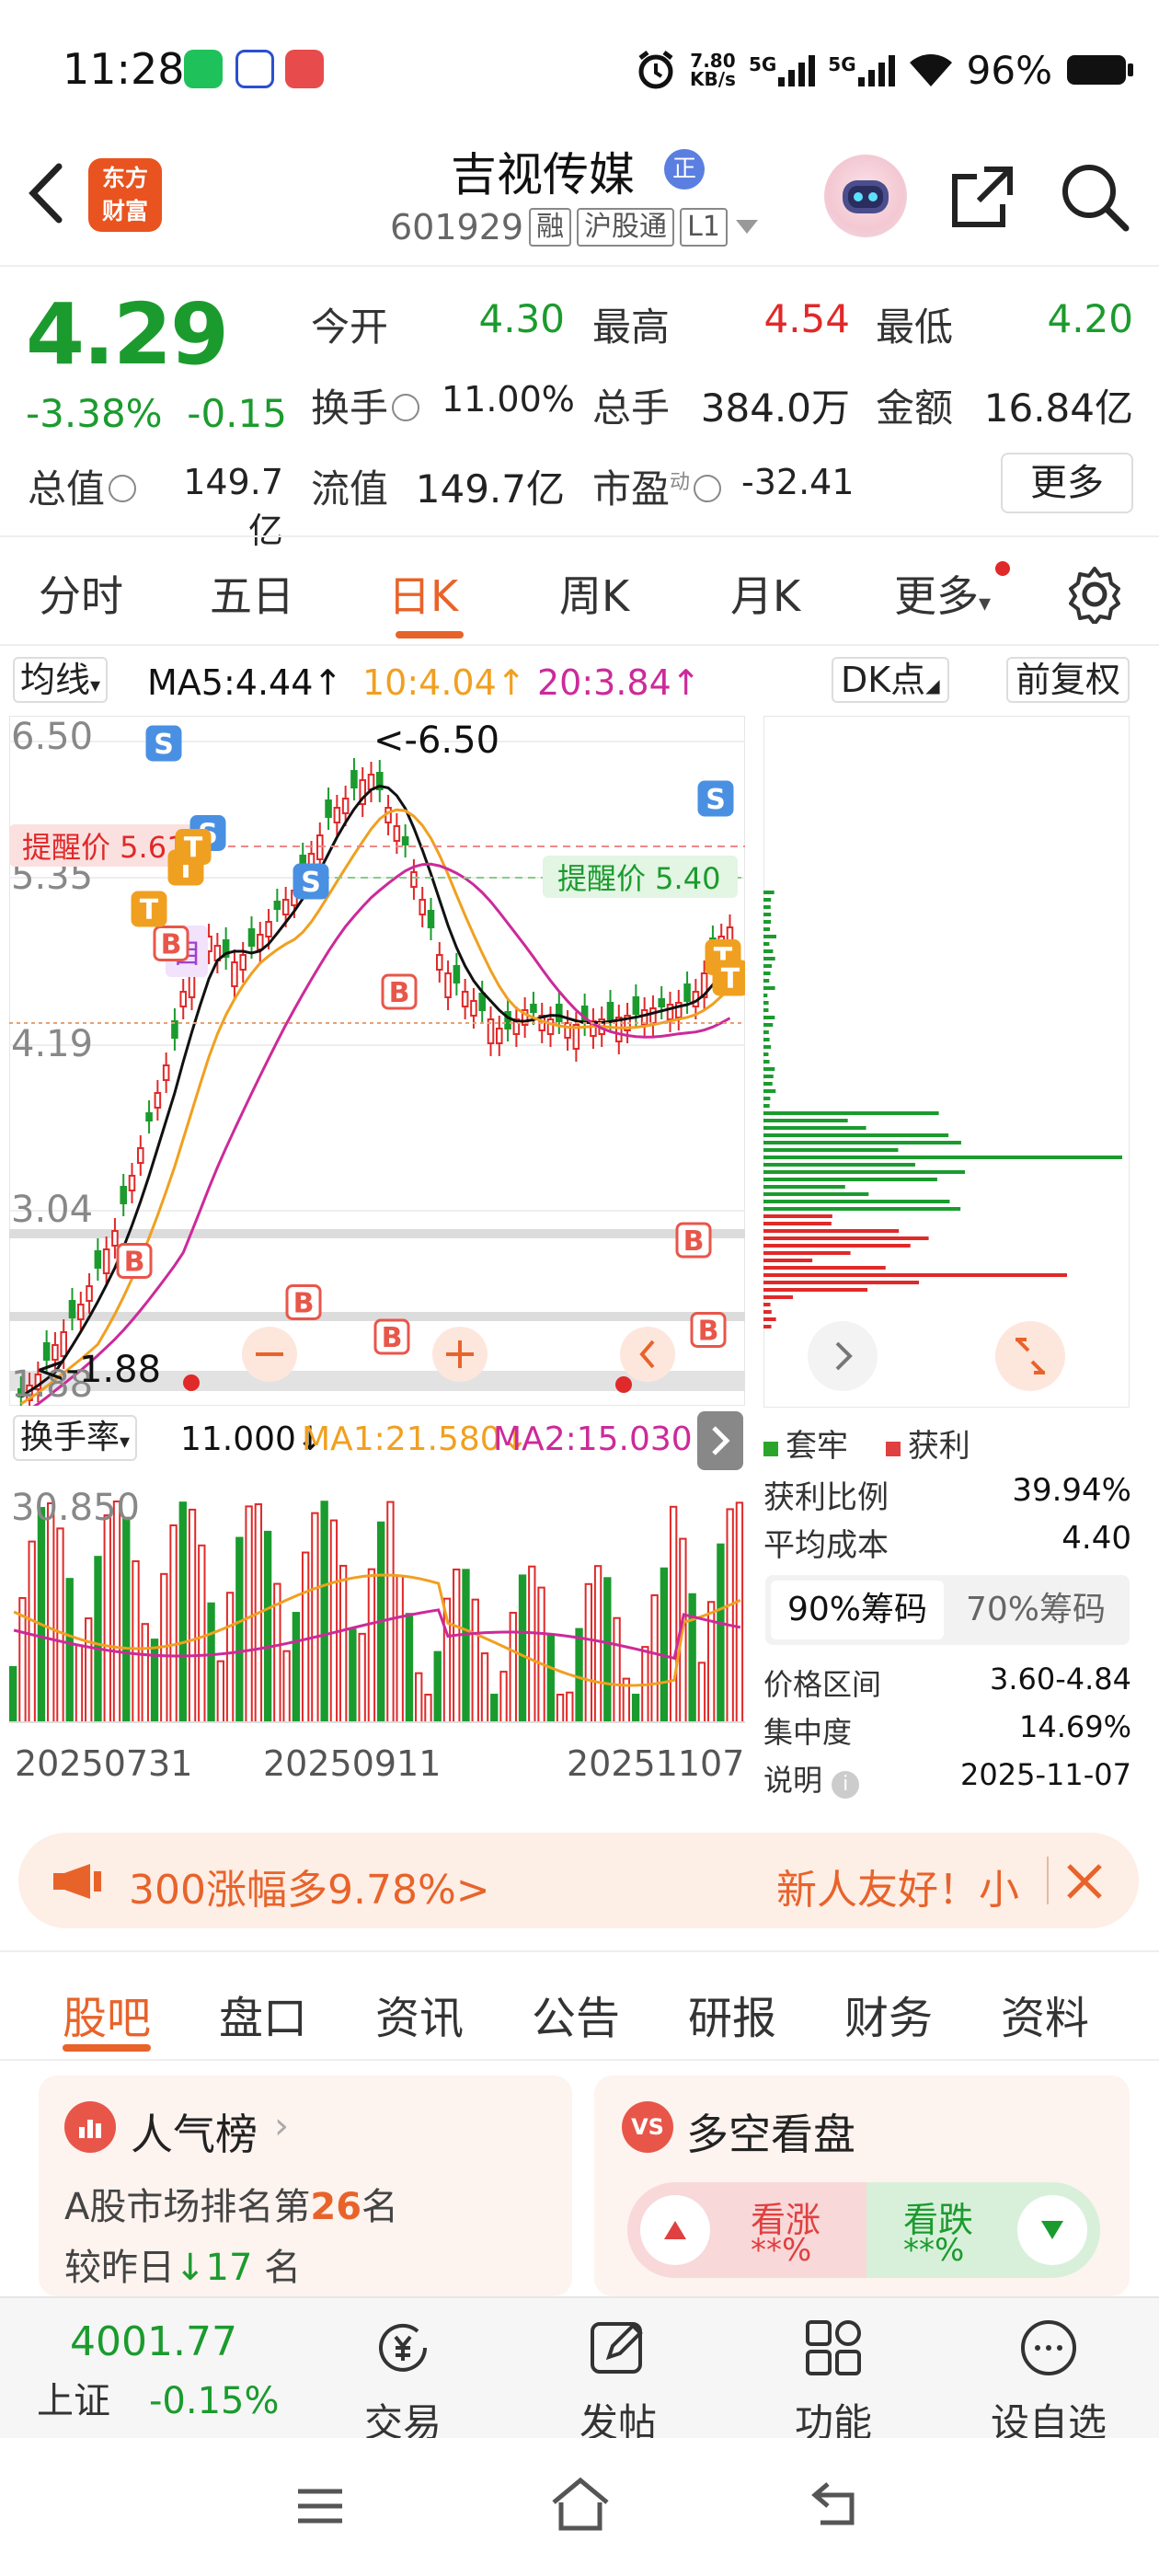 The width and height of the screenshot is (1159, 2576). Describe the element at coordinates (305, 2186) in the screenshot. I see `popularity-card: 人气榜 › A股市场排名第26名 较昨日↓17 名` at that location.